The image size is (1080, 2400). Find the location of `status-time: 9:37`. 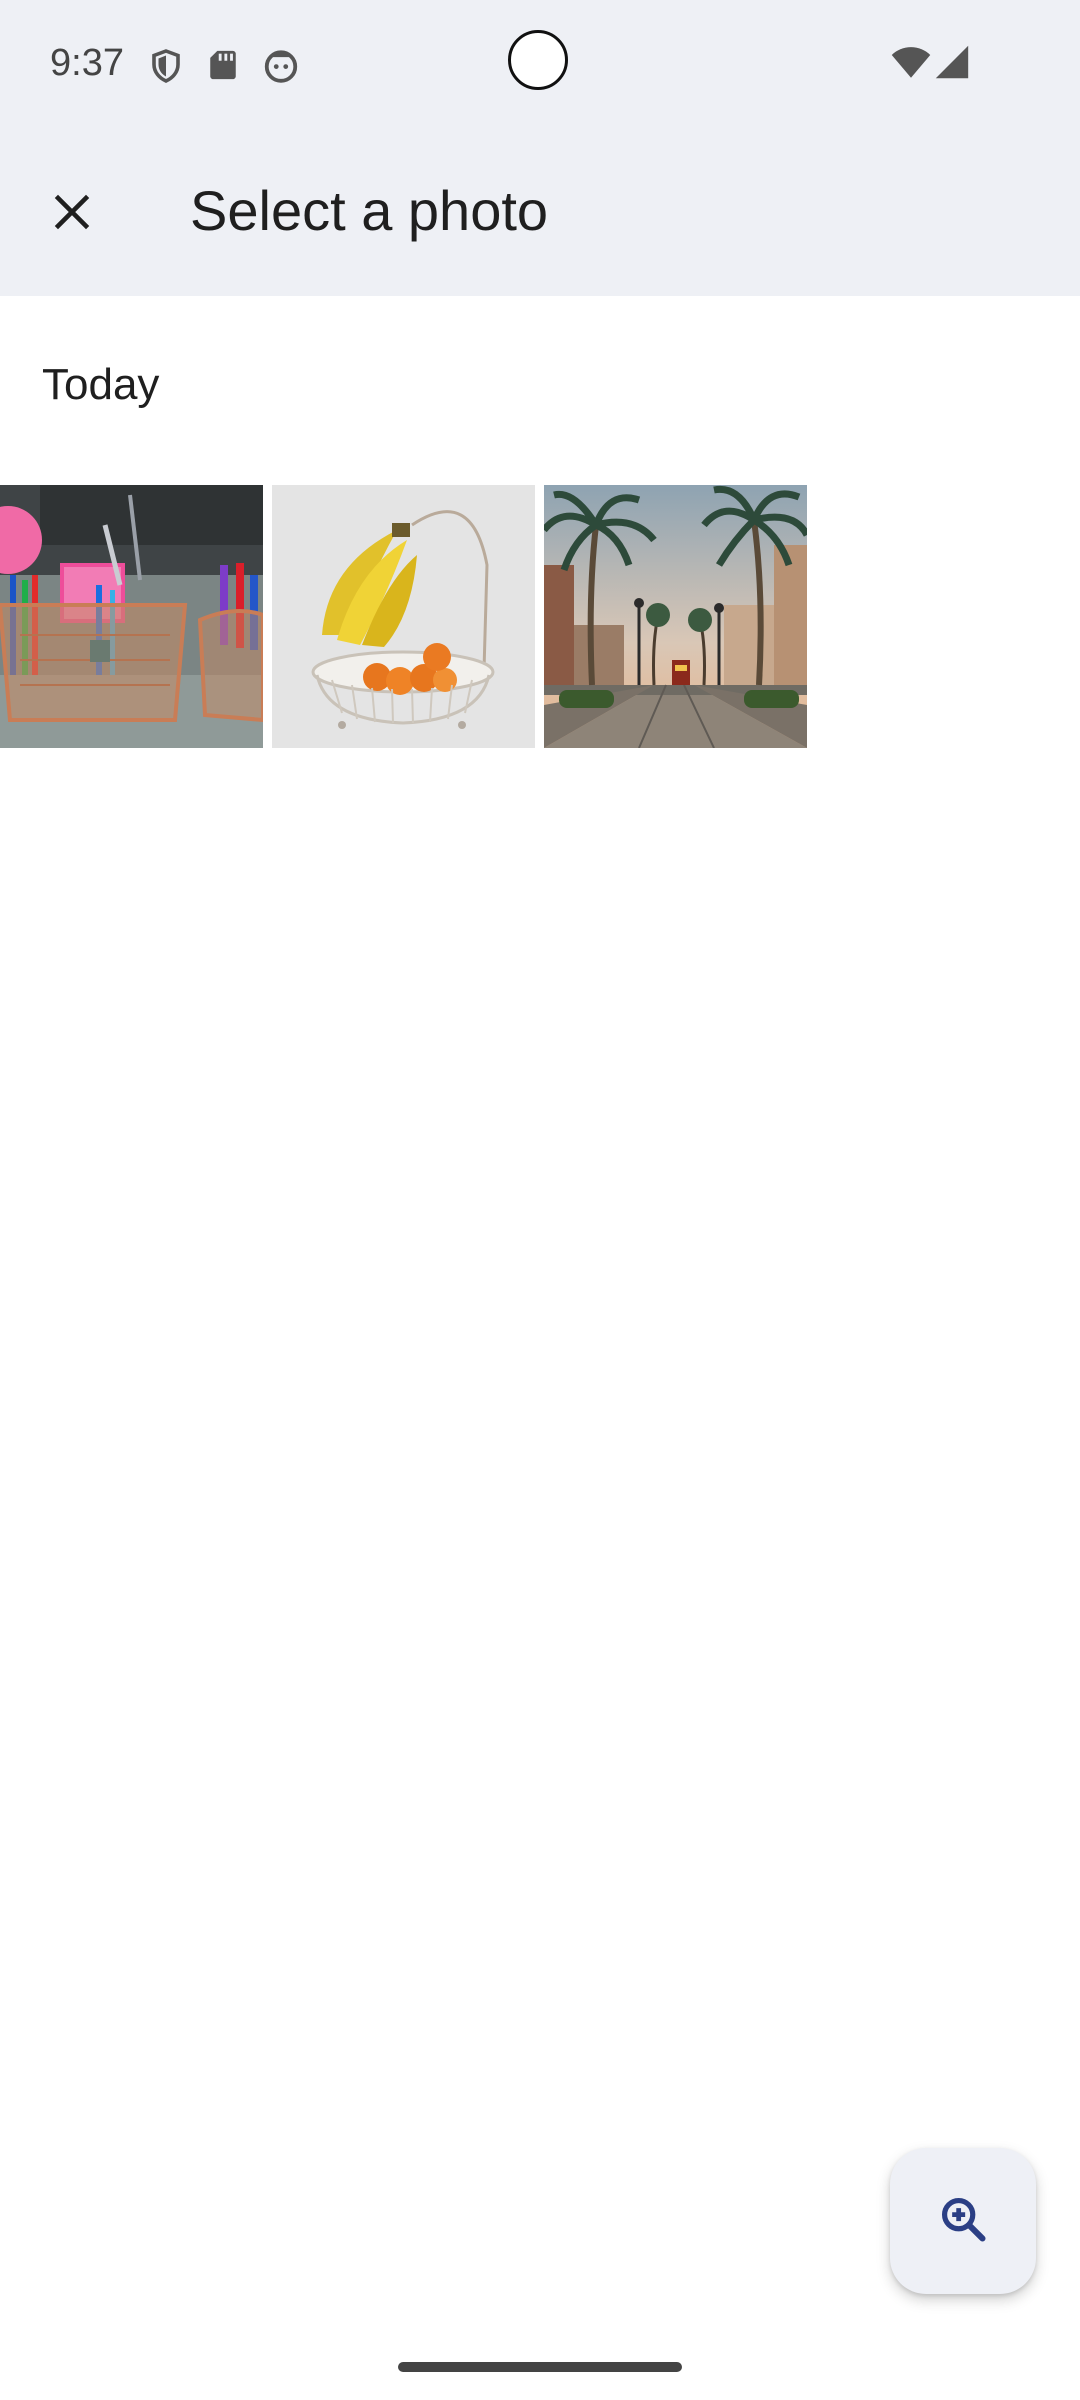

status-time: 9:37 is located at coordinates (87, 63).